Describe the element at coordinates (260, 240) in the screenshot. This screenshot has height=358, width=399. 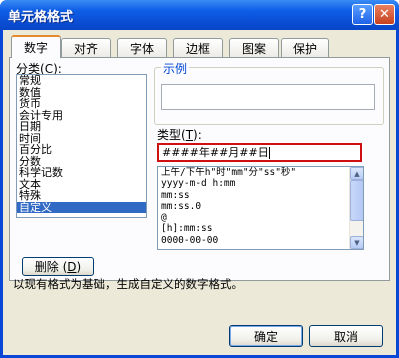
I see `list-item: 0000-00-00` at that location.